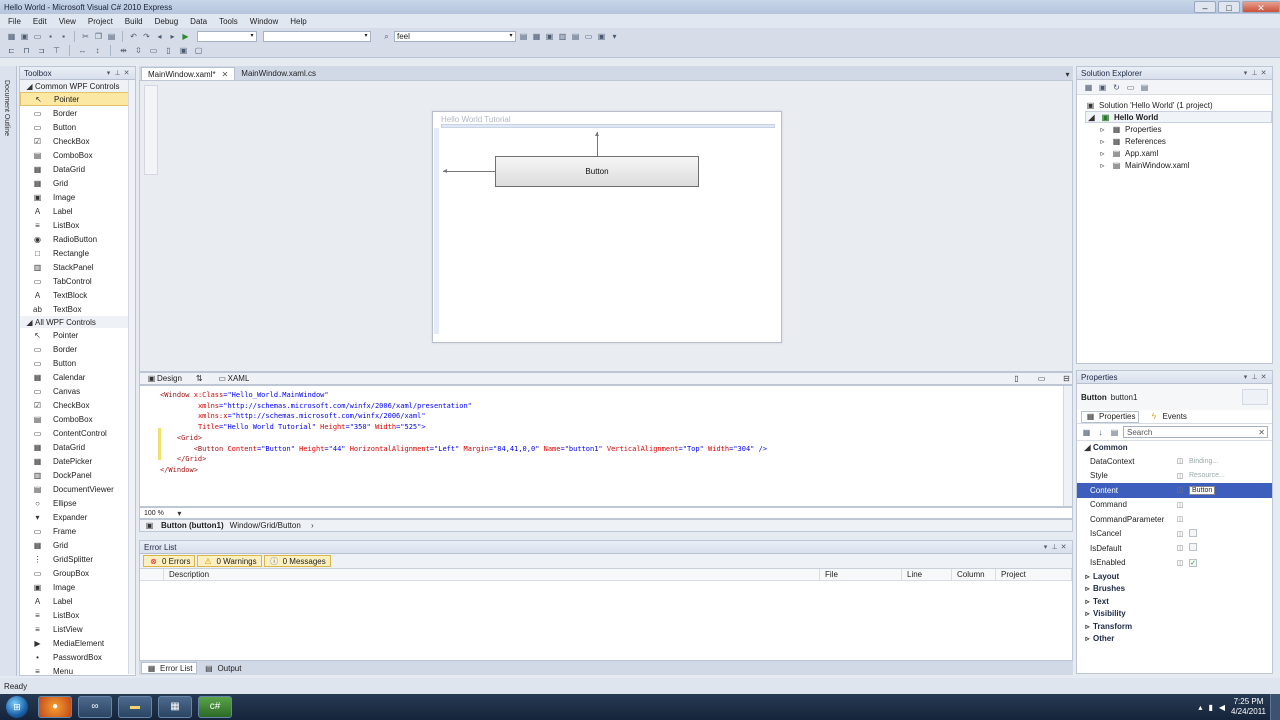 This screenshot has width=1280, height=720. I want to click on toolbox-item-label: A Label, so click(77, 601).